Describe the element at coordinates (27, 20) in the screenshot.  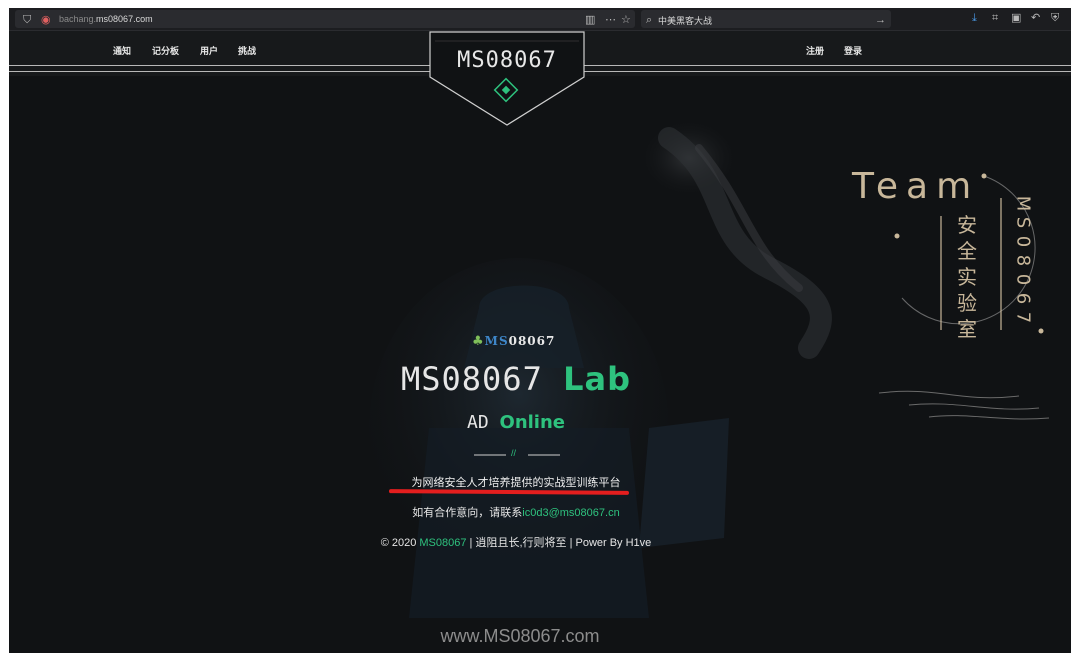
I see `shield-icon: ⛉` at that location.